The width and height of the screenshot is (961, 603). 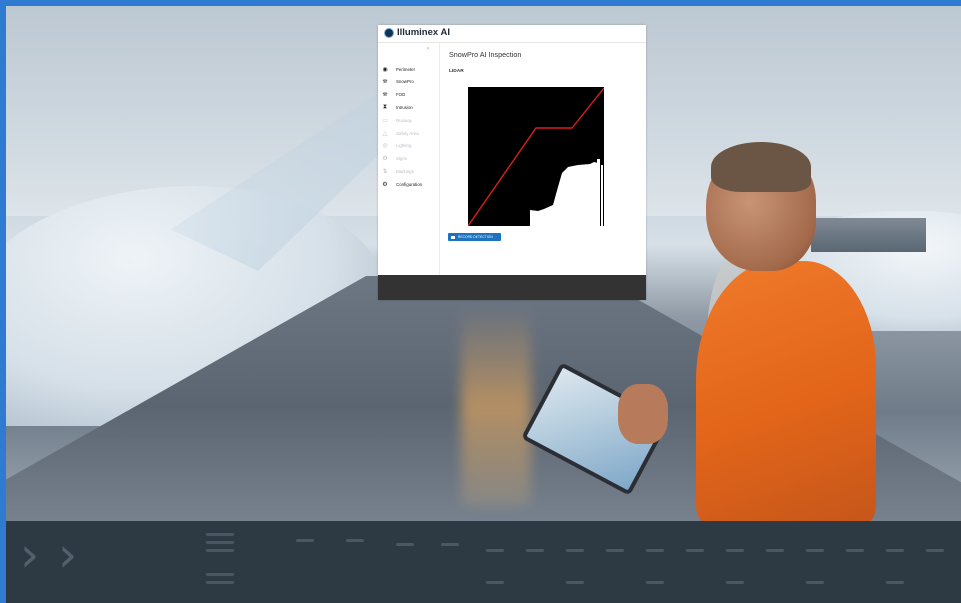 I want to click on markings-icon: ⇅, so click(x=385, y=171).